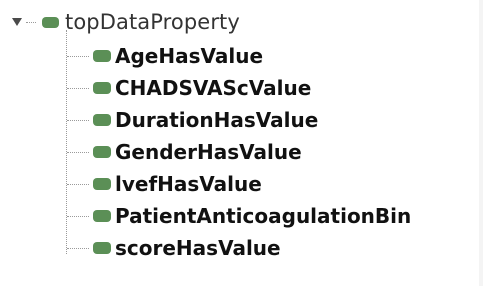 The image size is (483, 286). I want to click on tree-node-scoreHasValue: scoreHasValue, so click(174, 248).